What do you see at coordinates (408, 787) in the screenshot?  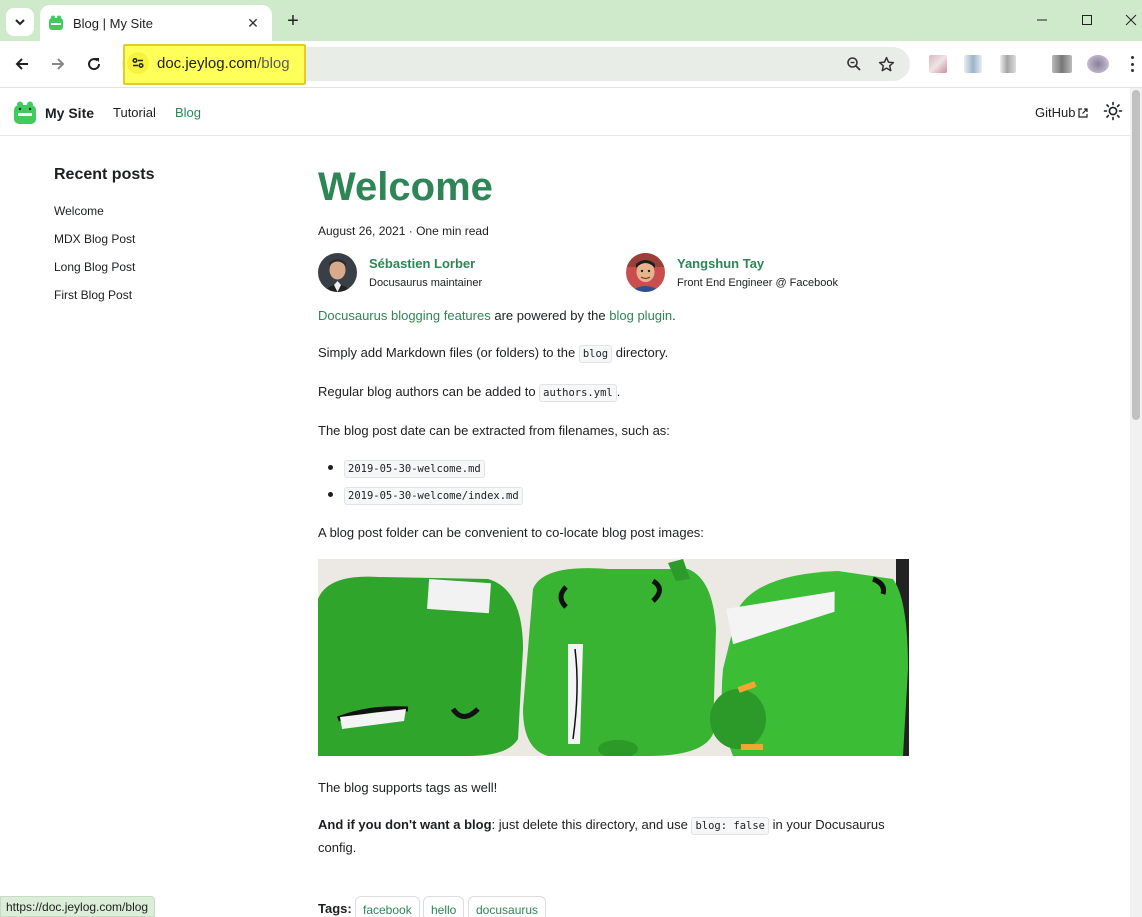 I see `paragraph: The blog supports tags as well!` at bounding box center [408, 787].